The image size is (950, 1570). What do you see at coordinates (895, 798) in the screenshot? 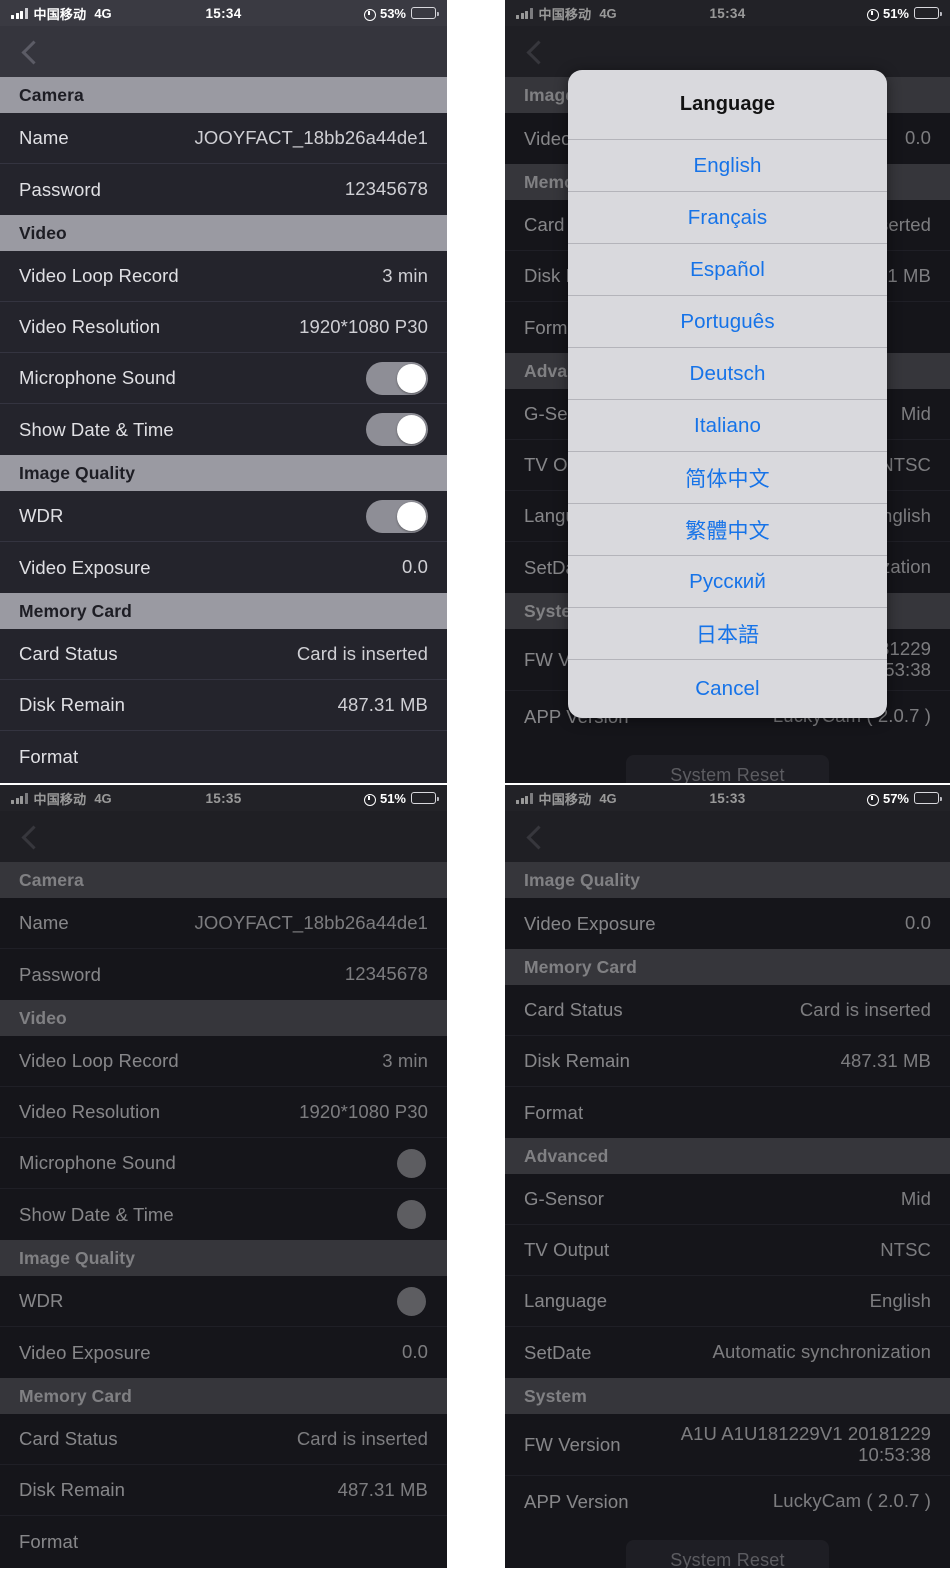
I see `battery-percent-label: 57%` at bounding box center [895, 798].